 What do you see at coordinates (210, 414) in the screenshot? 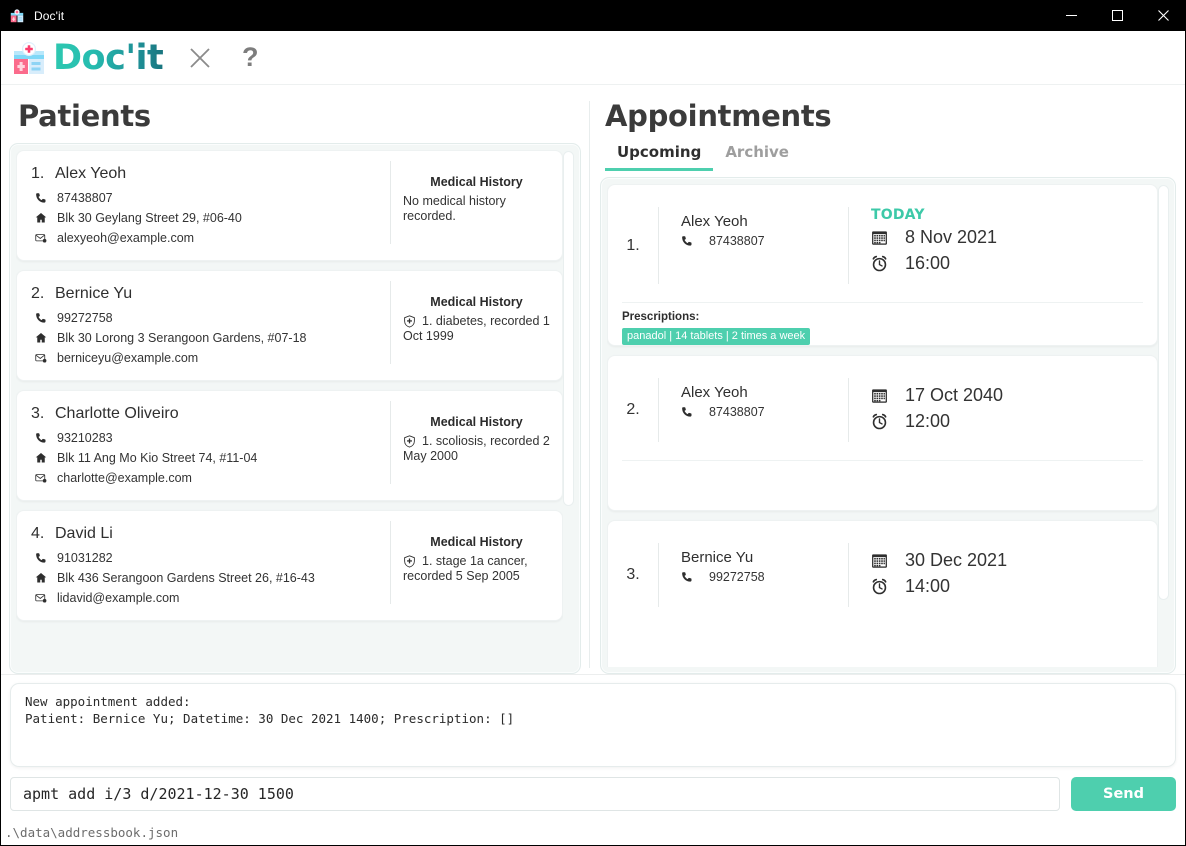
I see `patient-name-row: 3. Charlotte Oliveiro` at bounding box center [210, 414].